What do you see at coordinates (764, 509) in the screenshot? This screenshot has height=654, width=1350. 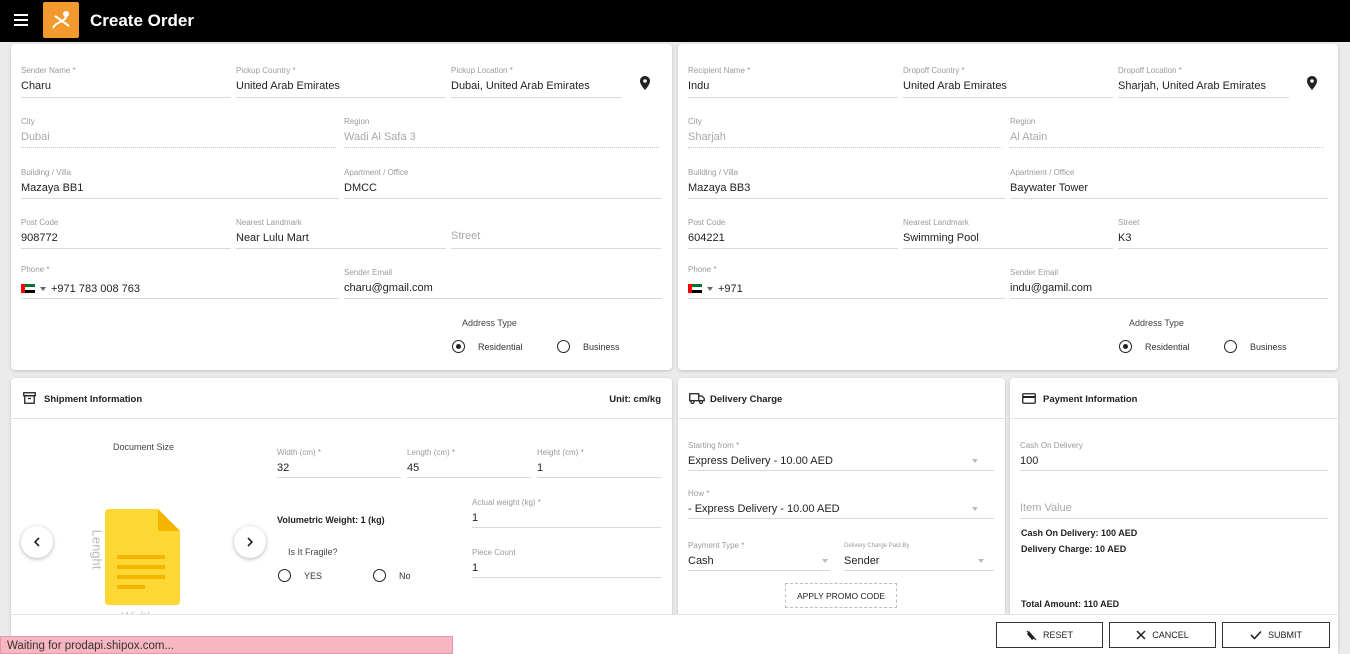 I see `how-value: - Express Delivery - 10.00 AED` at bounding box center [764, 509].